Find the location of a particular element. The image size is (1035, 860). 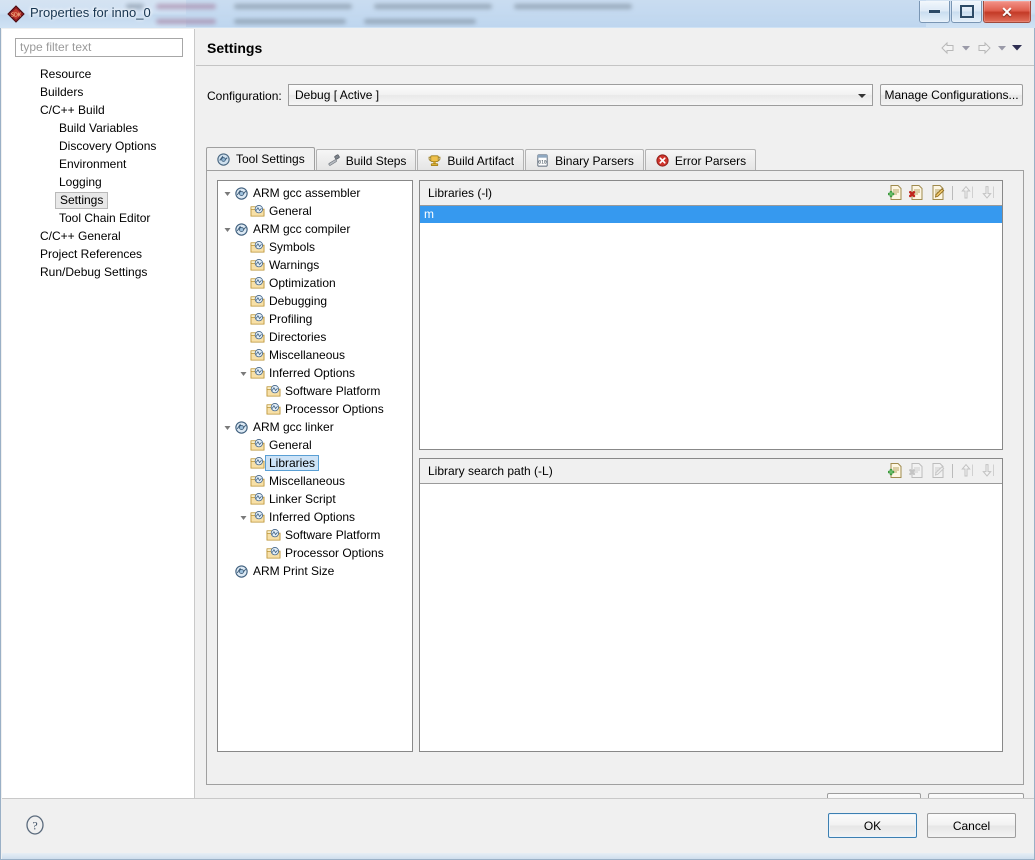

tab-label: Error Parsers is located at coordinates (710, 160).